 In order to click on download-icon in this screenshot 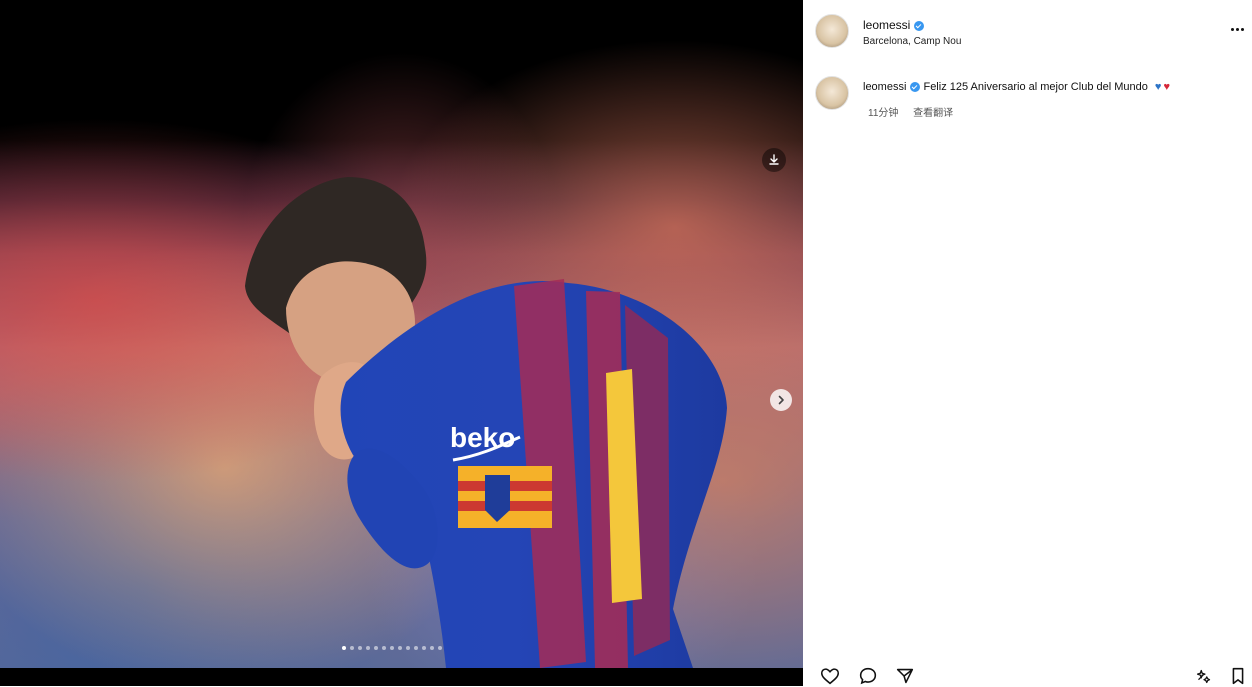, I will do `click(774, 159)`.